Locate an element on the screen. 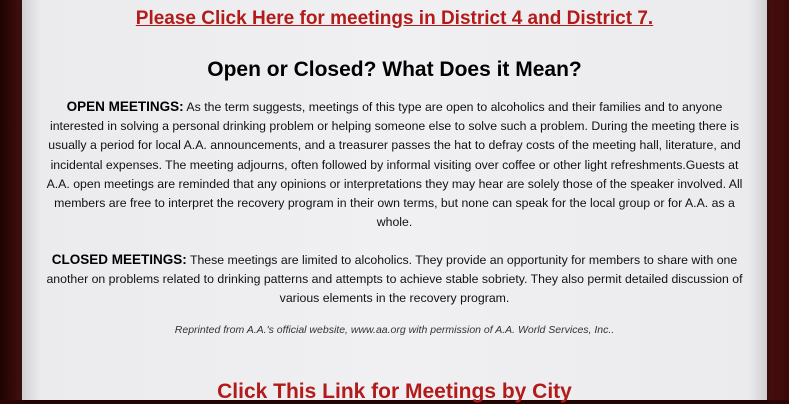  meetings-by-city-link: Click This Link for Meetings by City is located at coordinates (394, 392).